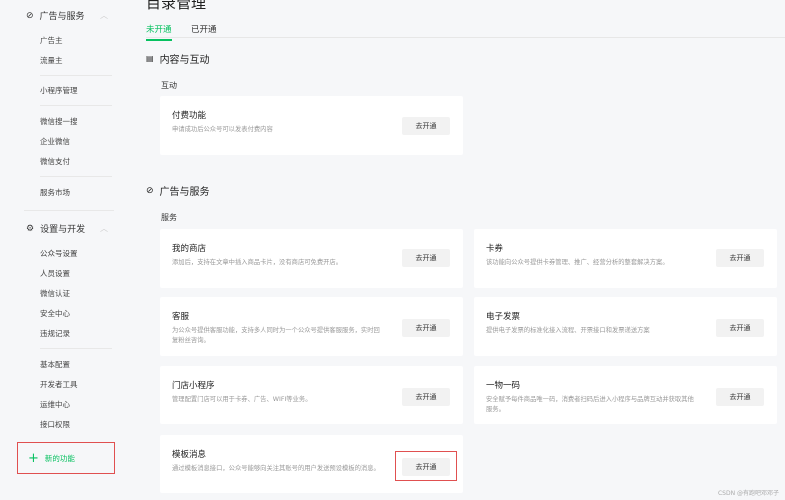 The height and width of the screenshot is (500, 785). I want to click on document-icon: ▤, so click(150, 58).